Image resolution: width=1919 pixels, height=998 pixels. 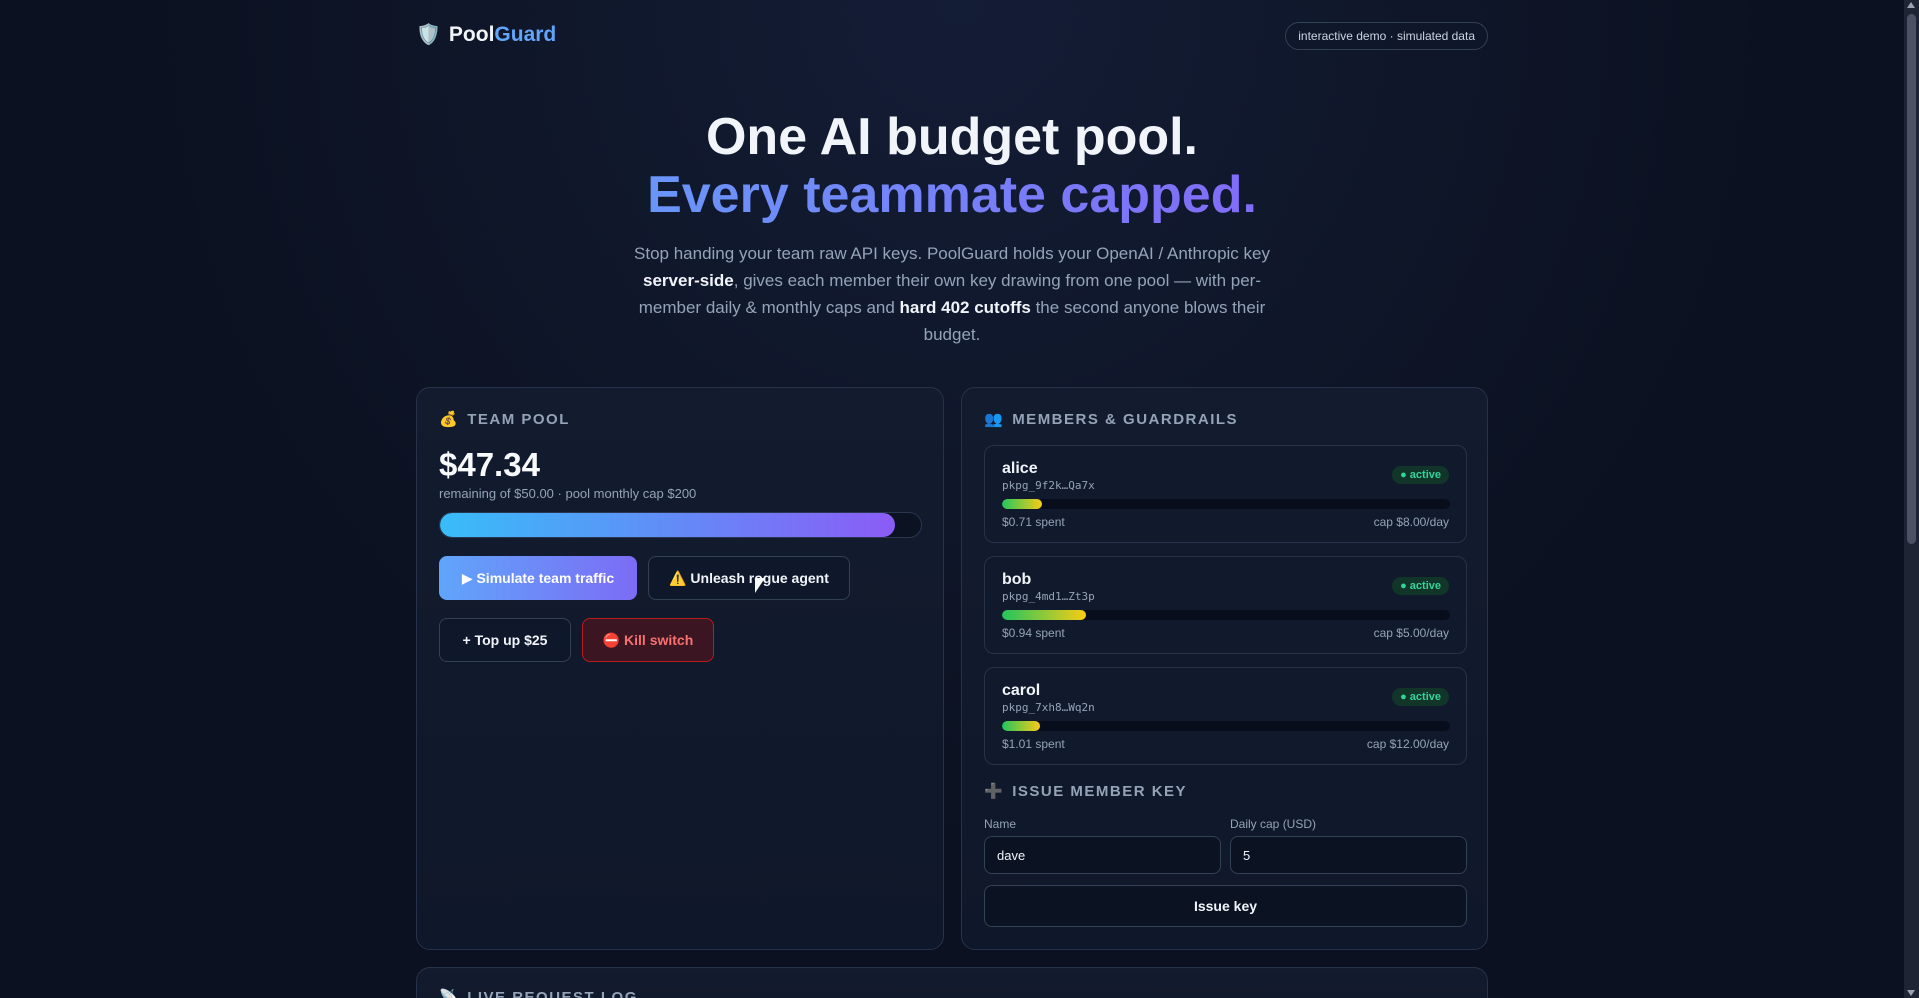 What do you see at coordinates (1048, 596) in the screenshot?
I see `member-key: pkpg_4md1…Zt3p` at bounding box center [1048, 596].